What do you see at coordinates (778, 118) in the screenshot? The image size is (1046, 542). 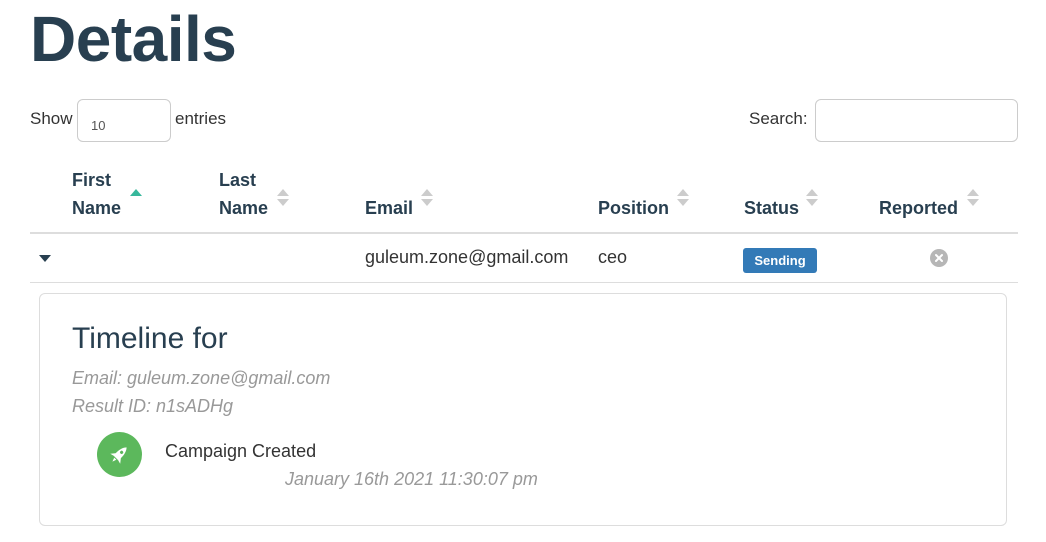 I see `search-label: Search:` at bounding box center [778, 118].